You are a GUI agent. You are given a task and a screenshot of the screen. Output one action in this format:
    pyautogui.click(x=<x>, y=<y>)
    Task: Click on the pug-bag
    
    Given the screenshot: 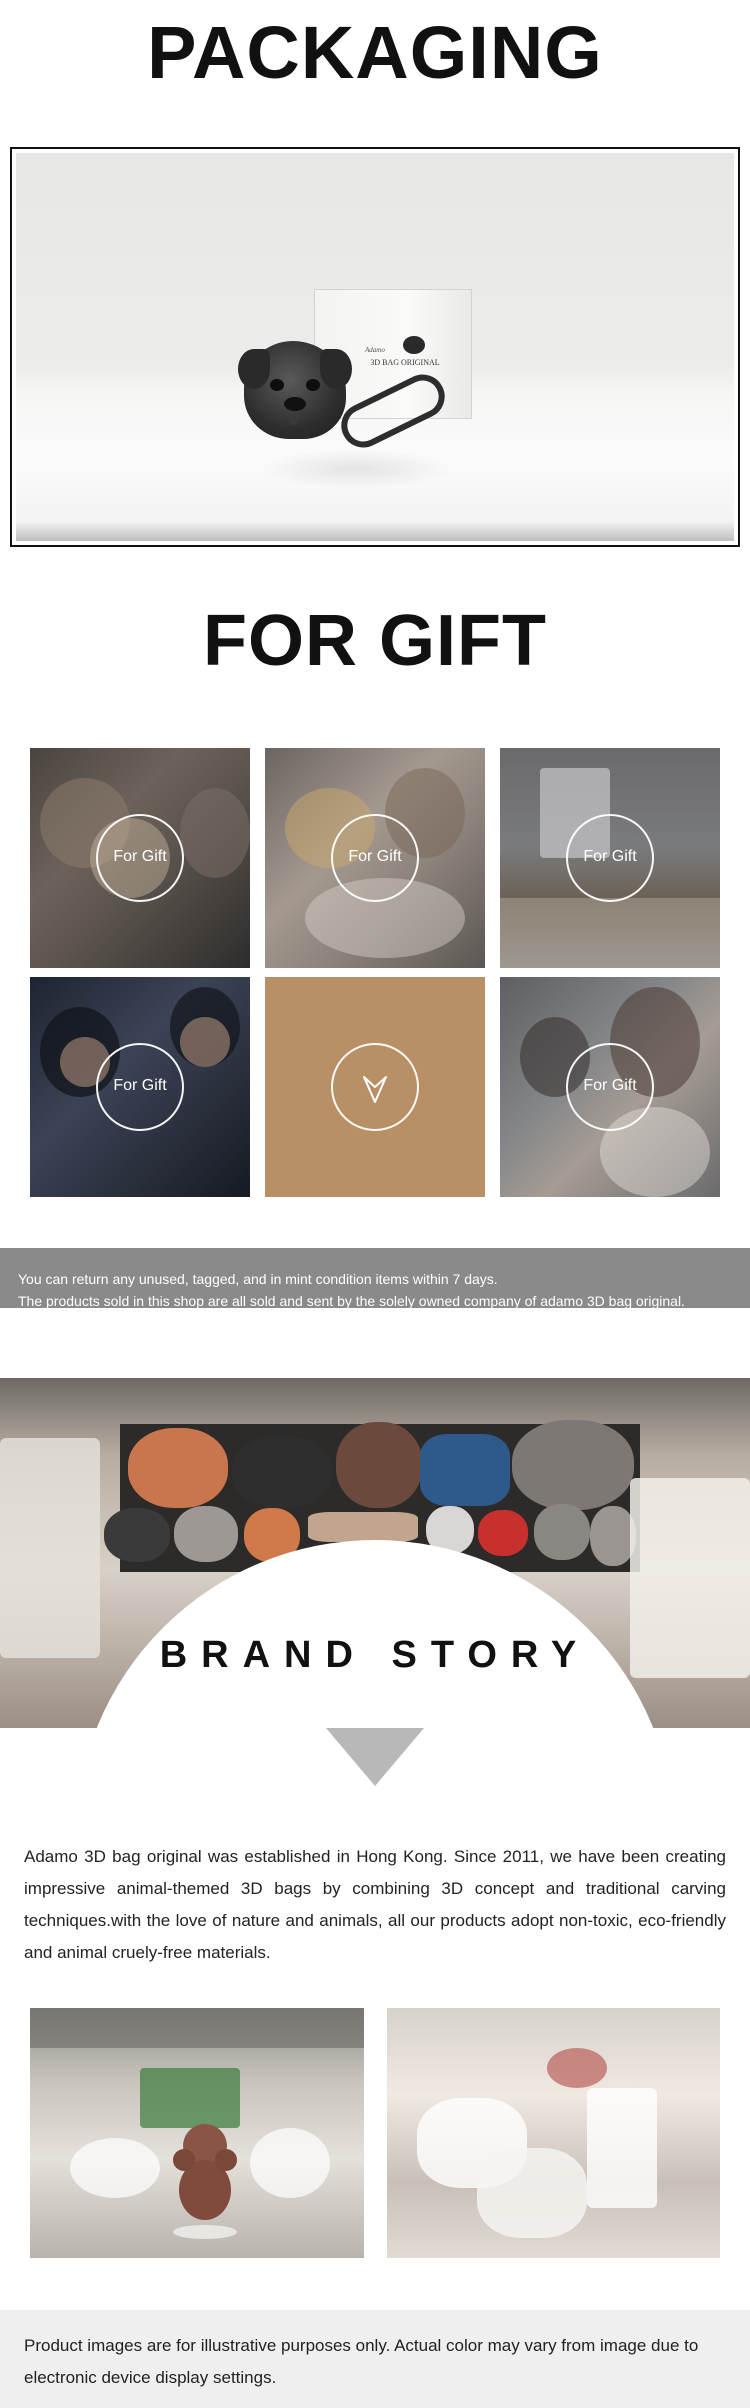 What is the action you would take?
    pyautogui.click(x=295, y=390)
    